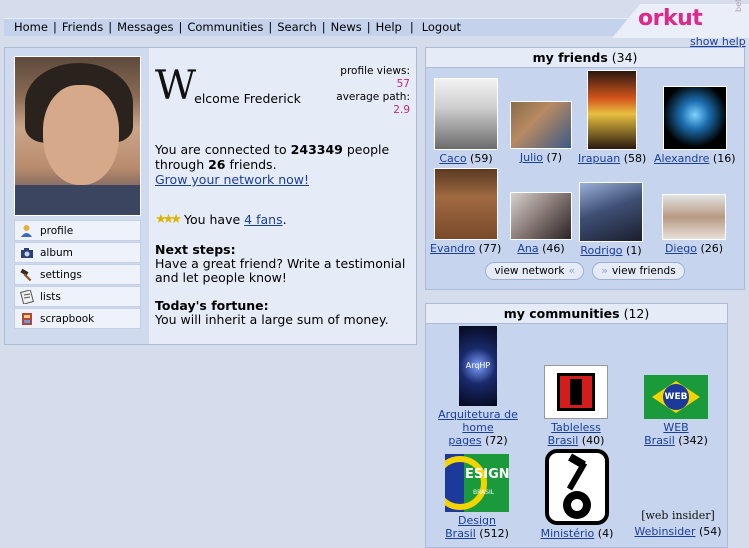  I want to click on profile-views-label: profile views:, so click(375, 71).